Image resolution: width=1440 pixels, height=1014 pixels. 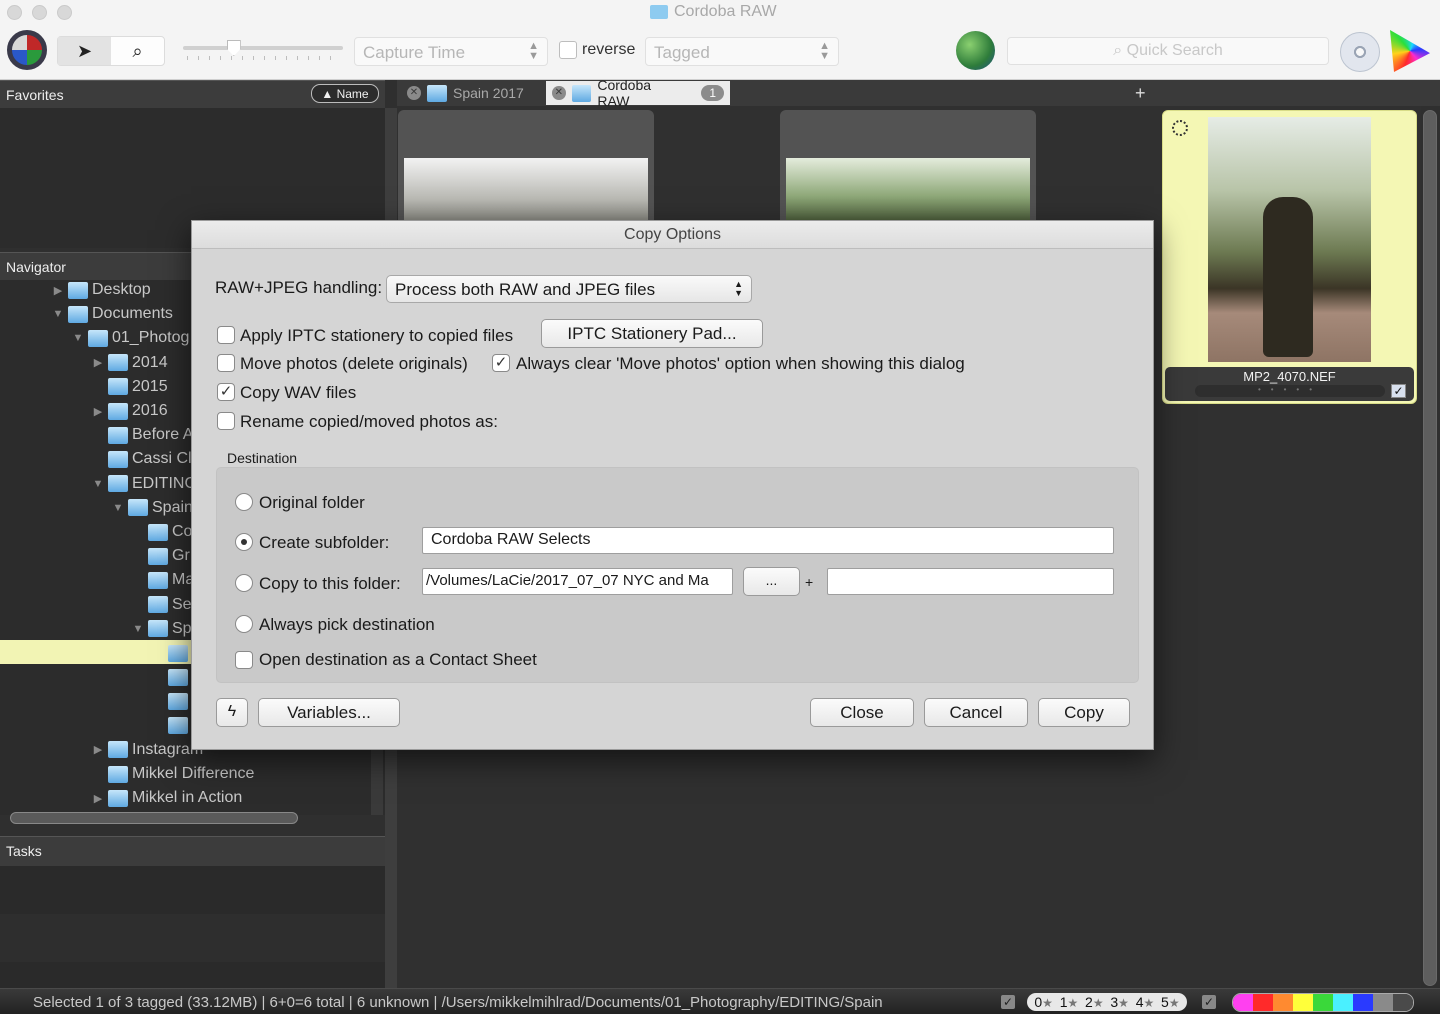 What do you see at coordinates (232, 712) in the screenshot?
I see `lightning-button: ϟ` at bounding box center [232, 712].